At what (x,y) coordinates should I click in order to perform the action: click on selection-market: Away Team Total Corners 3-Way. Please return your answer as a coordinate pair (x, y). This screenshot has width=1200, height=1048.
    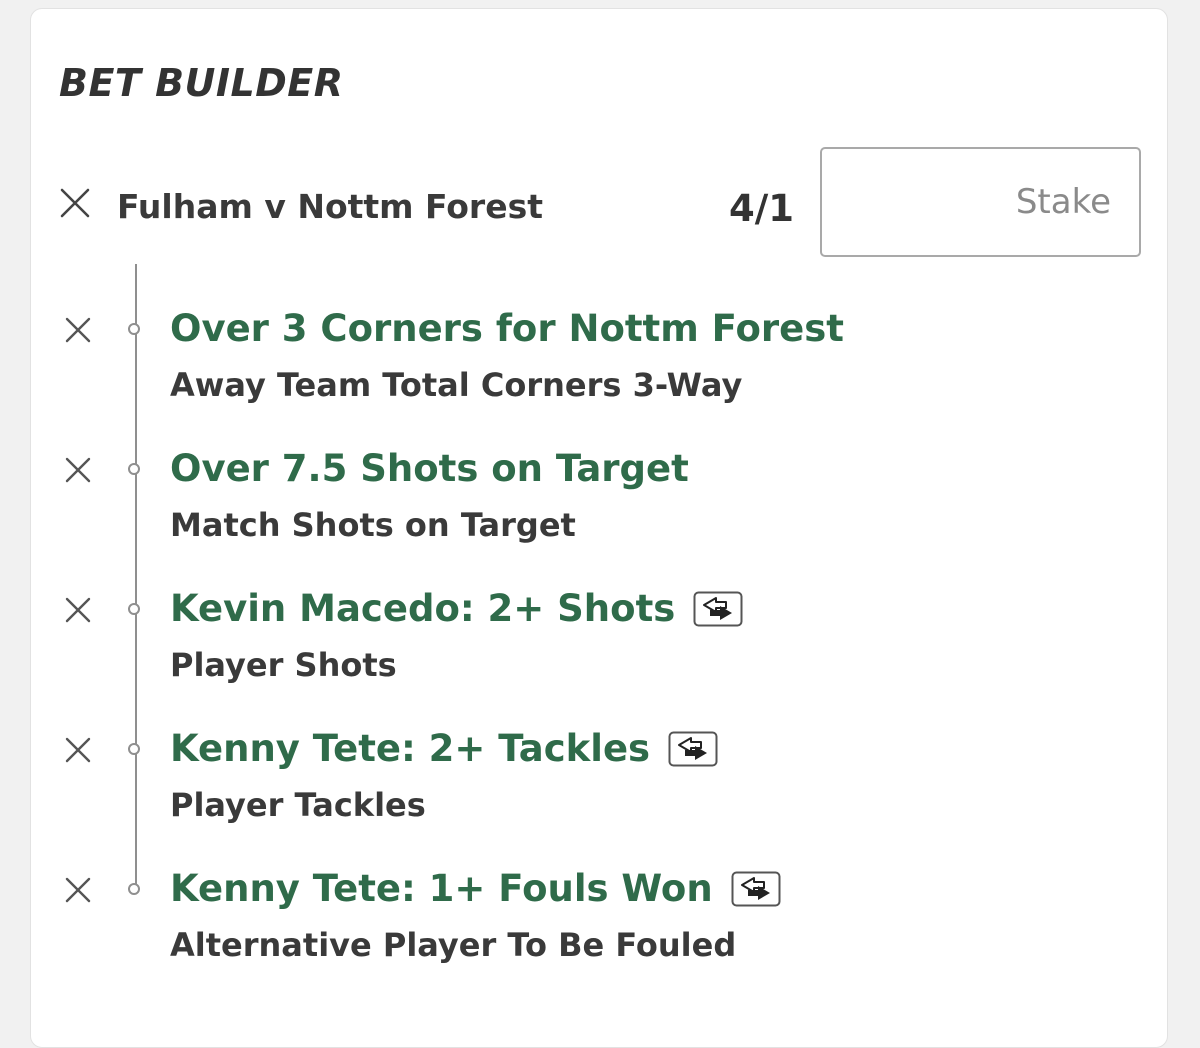
    Looking at the image, I should click on (456, 385).